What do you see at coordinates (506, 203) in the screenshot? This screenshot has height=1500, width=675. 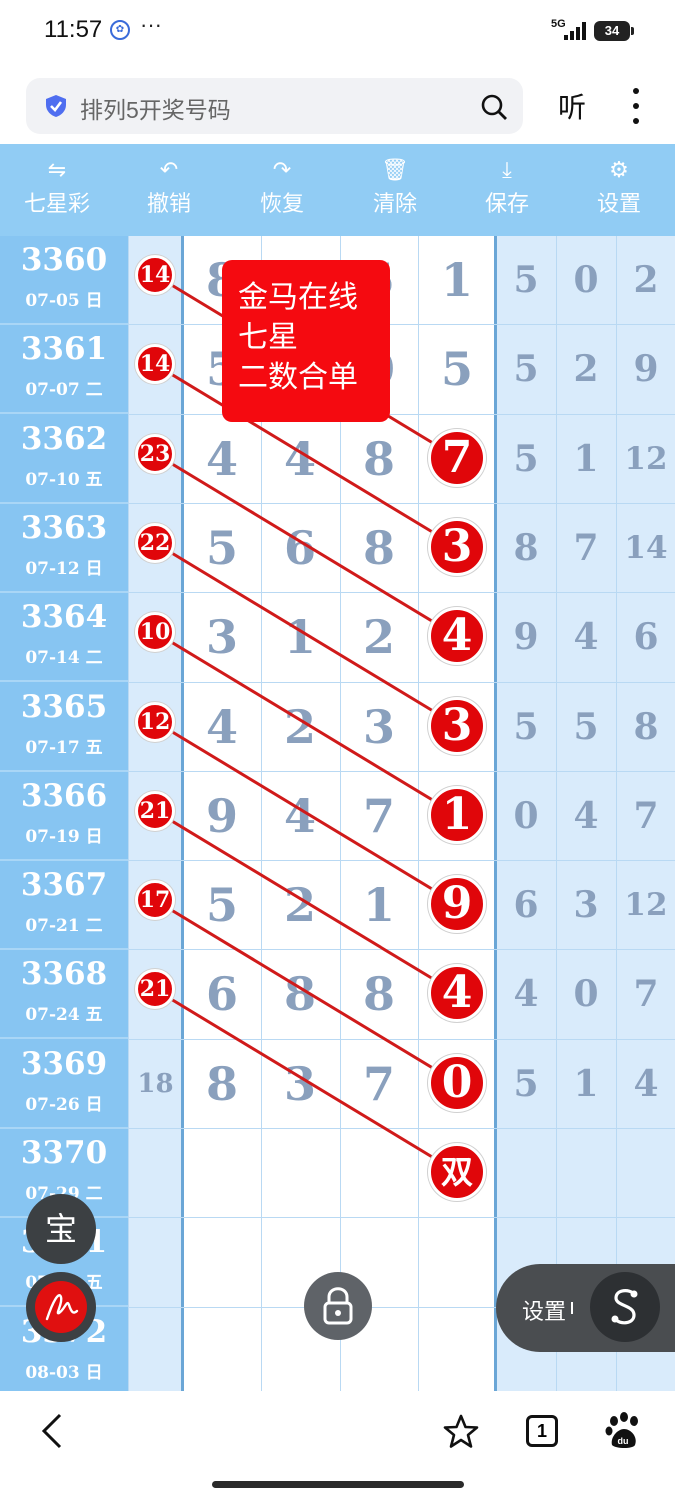 I see `toolbar-label: 保存` at bounding box center [506, 203].